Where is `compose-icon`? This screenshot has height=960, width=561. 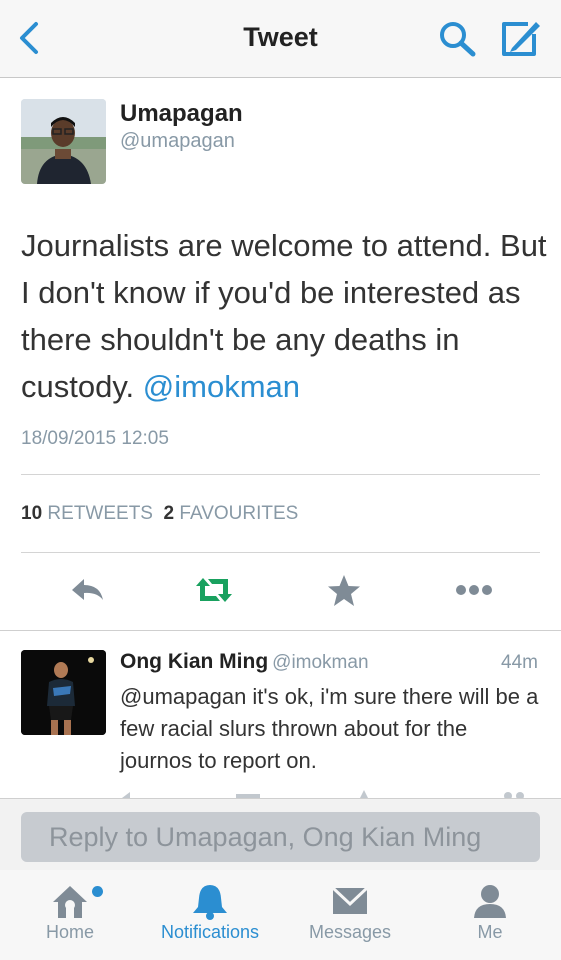
compose-icon is located at coordinates (521, 38).